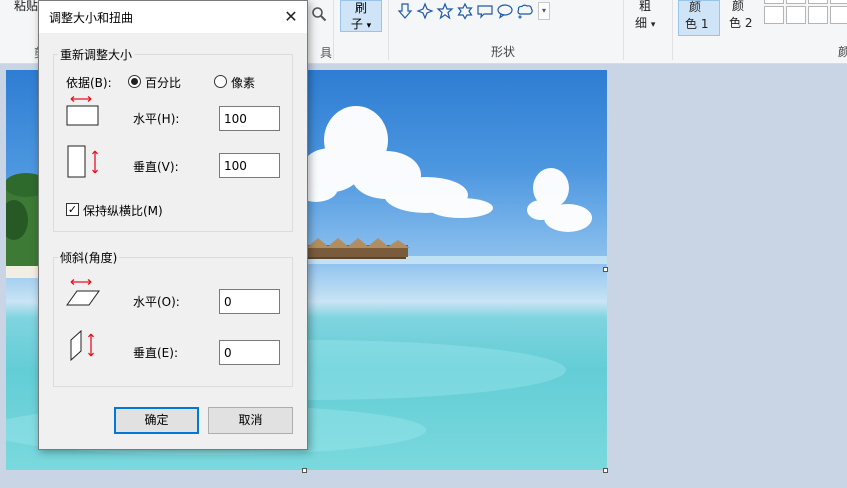 The image size is (847, 488). I want to click on percent-radio-label: 百分比, so click(163, 82).